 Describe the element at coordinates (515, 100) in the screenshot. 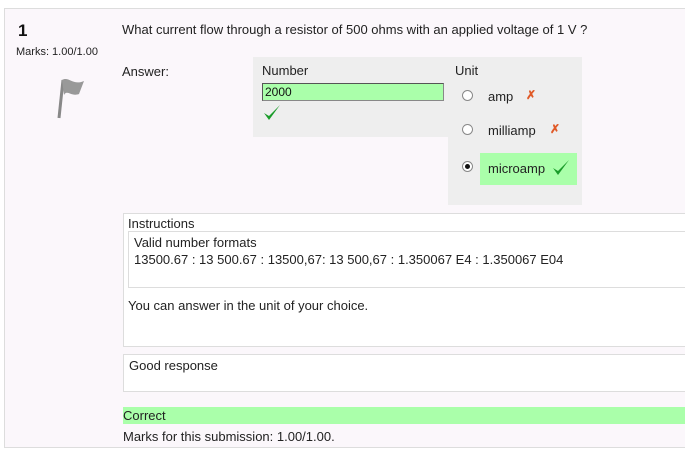

I see `unit-option-amp: amp ✗` at that location.